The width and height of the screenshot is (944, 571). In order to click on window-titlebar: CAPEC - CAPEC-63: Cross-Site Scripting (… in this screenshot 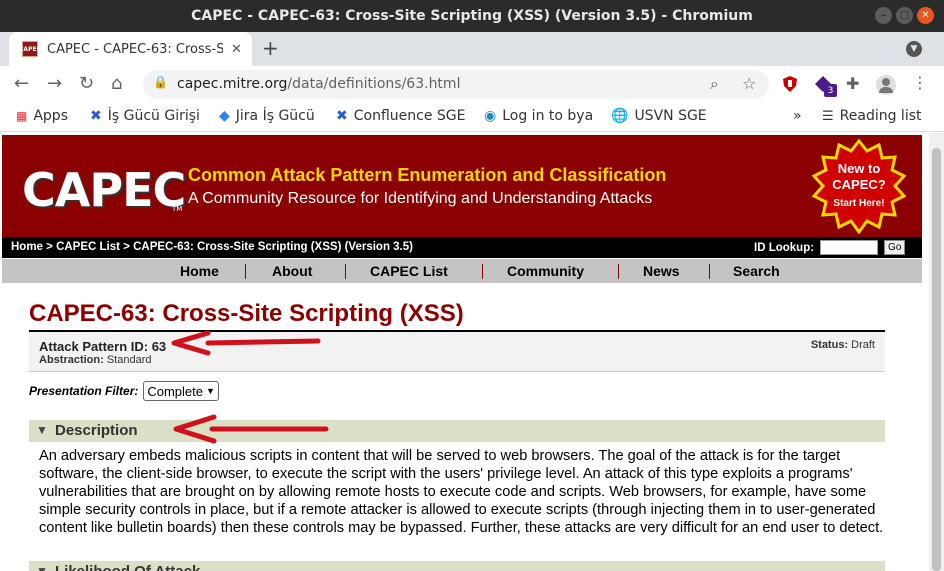, I will do `click(472, 16)`.